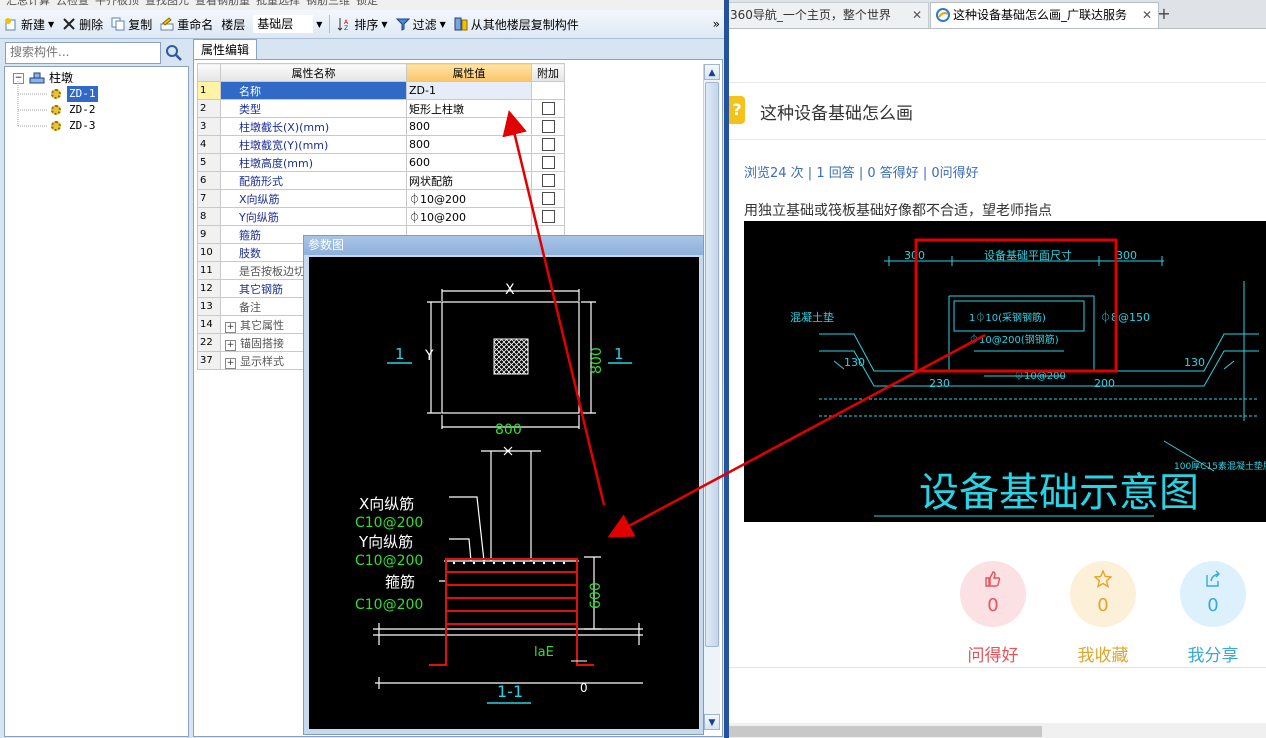 The height and width of the screenshot is (738, 1266). Describe the element at coordinates (381, 144) in the screenshot. I see `property-row: 4 柱墩截宽(Y)(mm) 800` at that location.